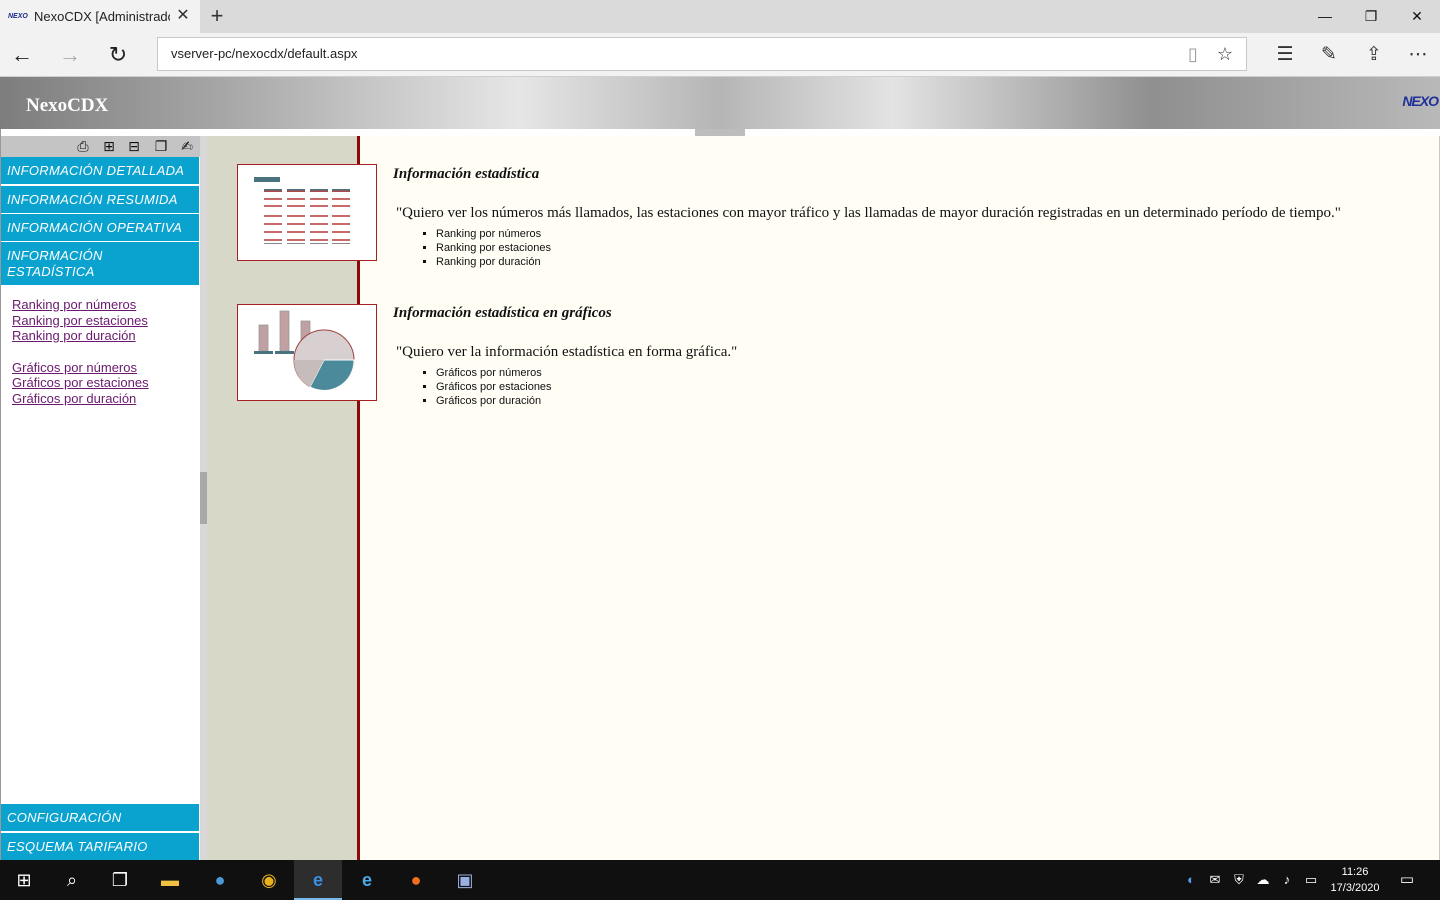 The height and width of the screenshot is (900, 1440). What do you see at coordinates (22, 55) in the screenshot?
I see `back-arrow-icon: ←` at bounding box center [22, 55].